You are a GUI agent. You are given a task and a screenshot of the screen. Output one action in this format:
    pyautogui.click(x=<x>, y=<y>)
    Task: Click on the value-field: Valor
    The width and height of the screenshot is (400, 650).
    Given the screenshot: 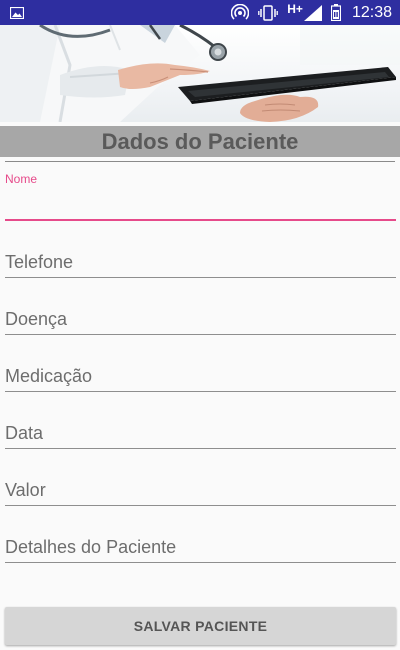 What is the action you would take?
    pyautogui.click(x=200, y=493)
    